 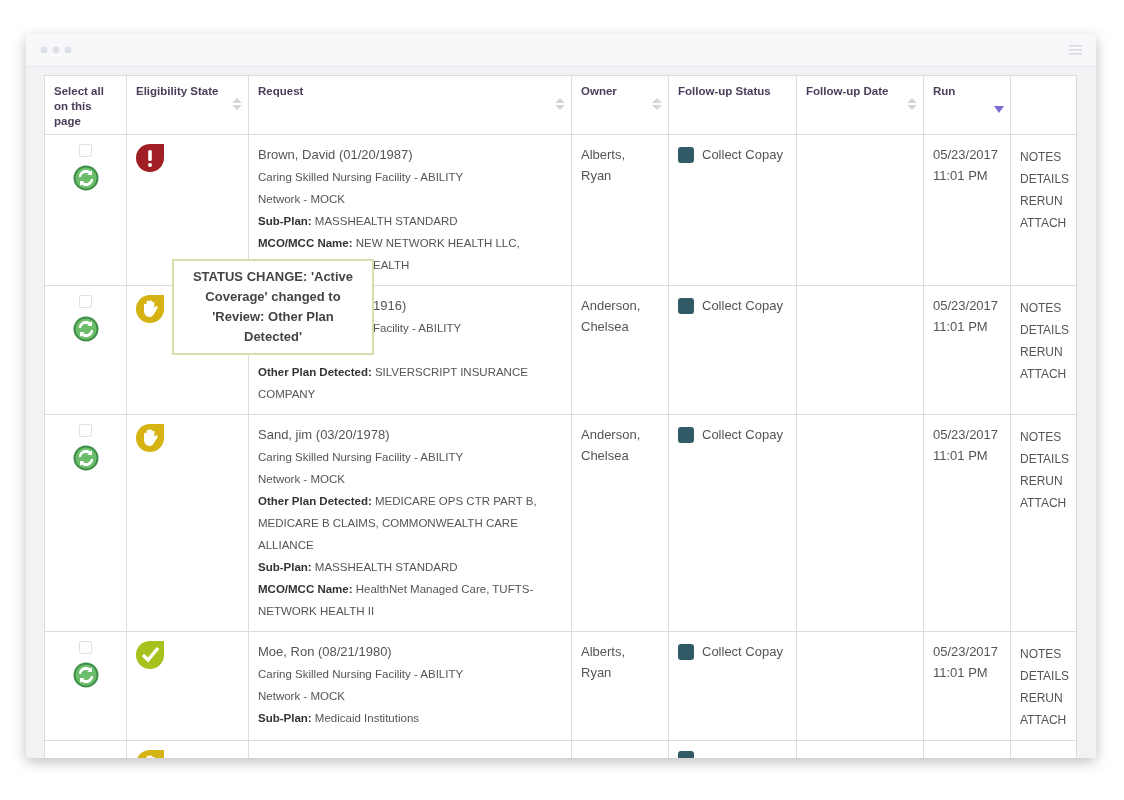 What do you see at coordinates (273, 307) in the screenshot?
I see `status-change-tooltip: STATUS CHANGE: 'Active Coverage' changed to 'Review: Other Plan Detected'` at bounding box center [273, 307].